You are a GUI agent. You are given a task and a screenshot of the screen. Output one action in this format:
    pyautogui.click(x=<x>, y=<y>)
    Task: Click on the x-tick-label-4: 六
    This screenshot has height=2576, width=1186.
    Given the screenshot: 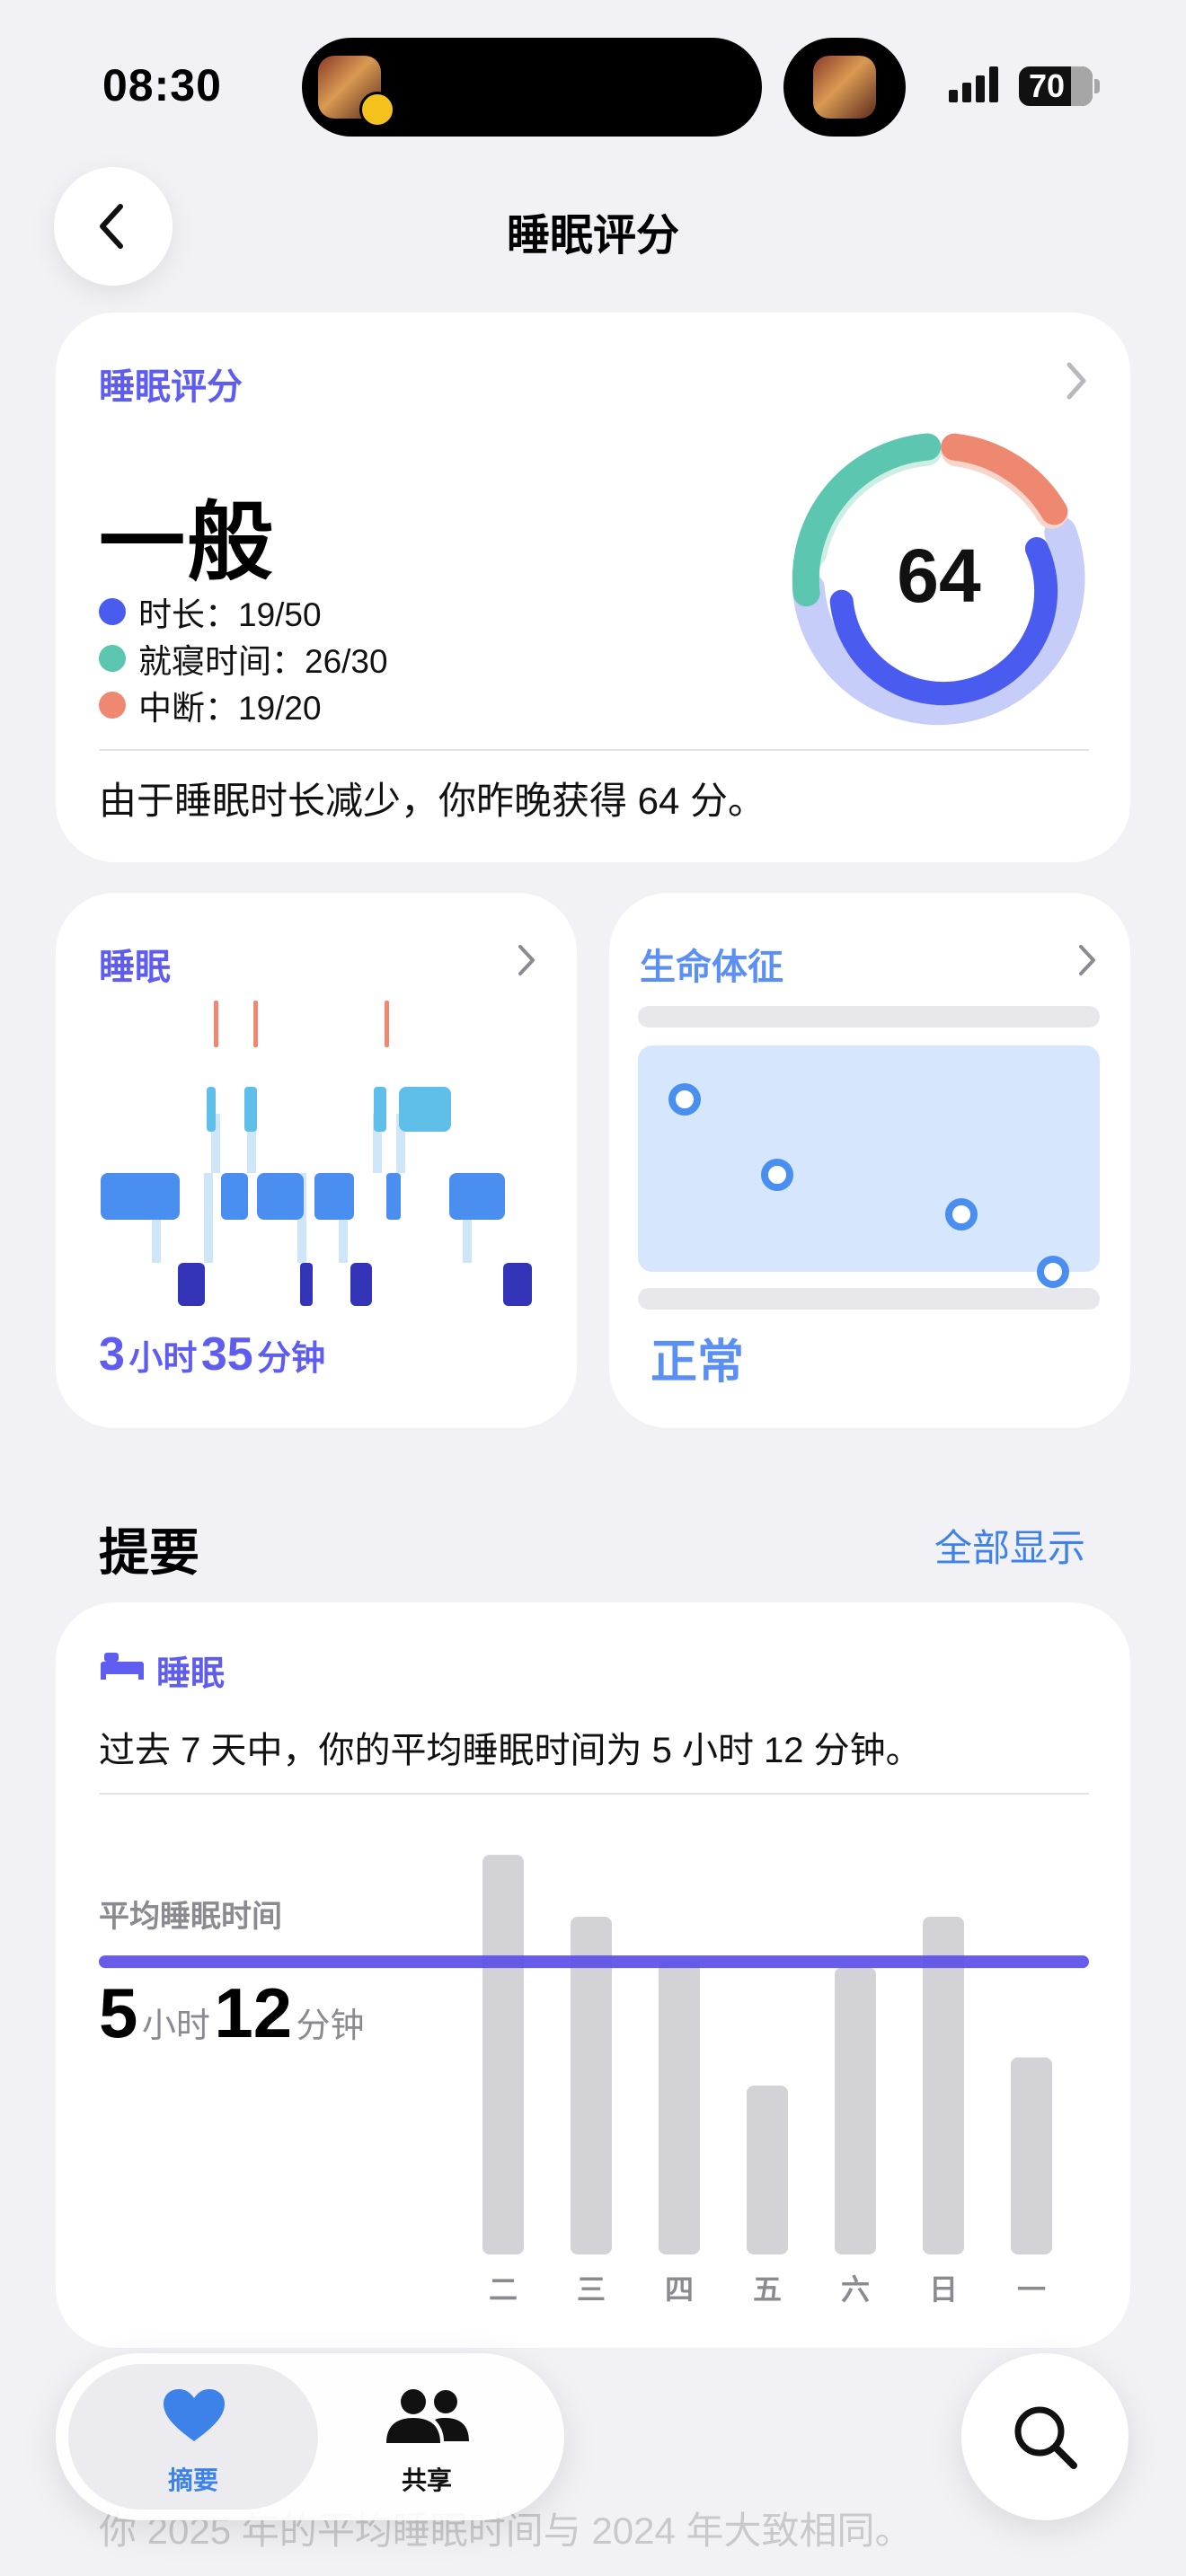 What is the action you would take?
    pyautogui.click(x=855, y=2289)
    